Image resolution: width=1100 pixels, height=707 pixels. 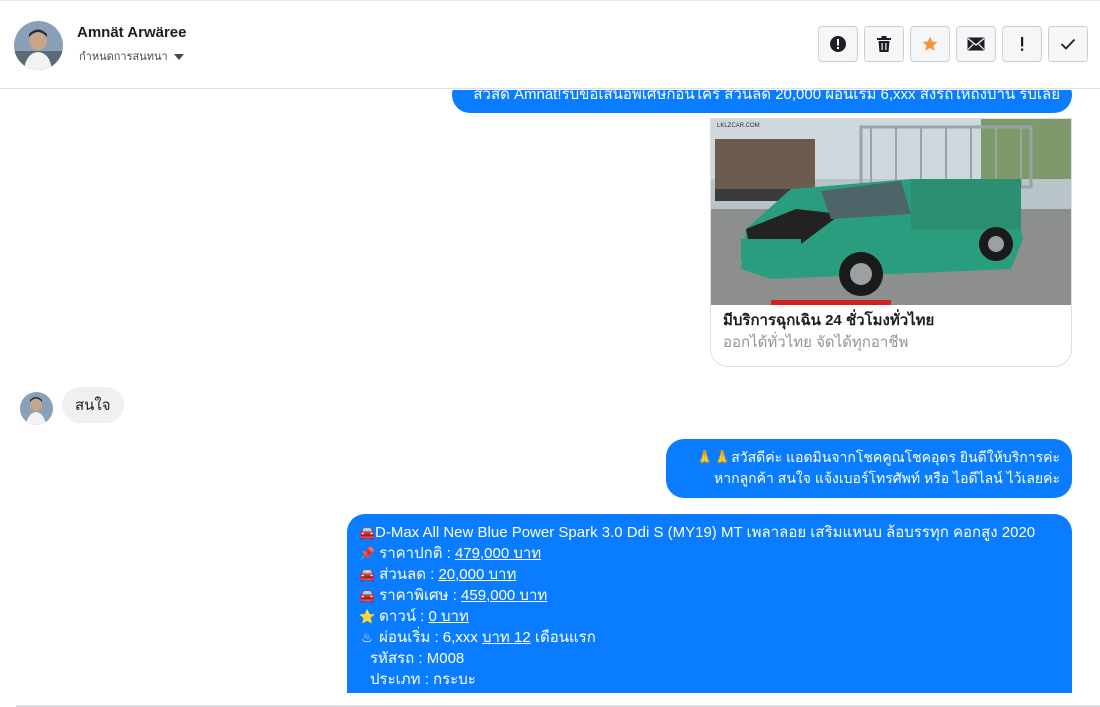 I want to click on alert-icon, so click(x=838, y=44).